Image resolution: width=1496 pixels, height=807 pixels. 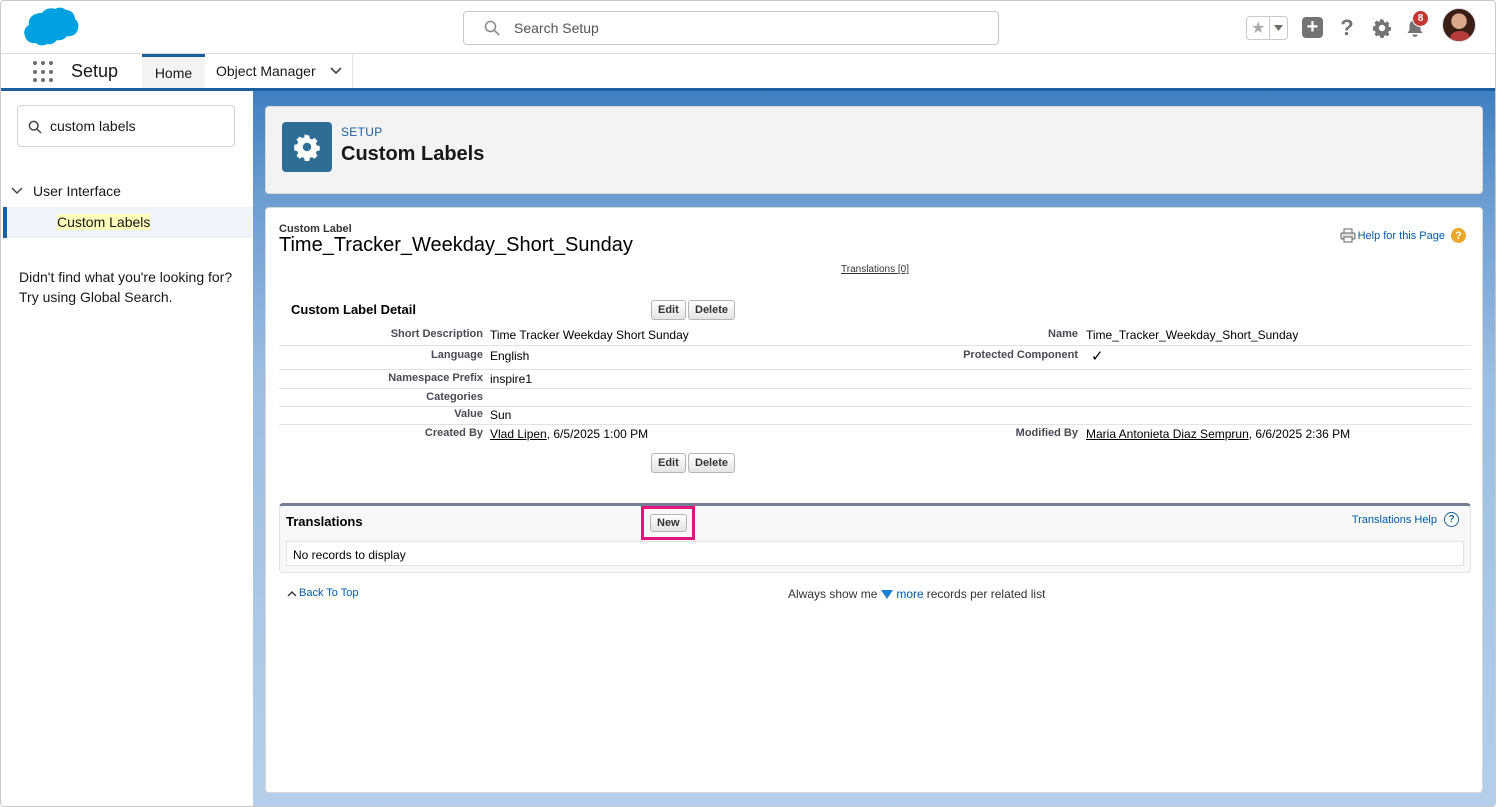 I want to click on global-search-box, so click(x=731, y=28).